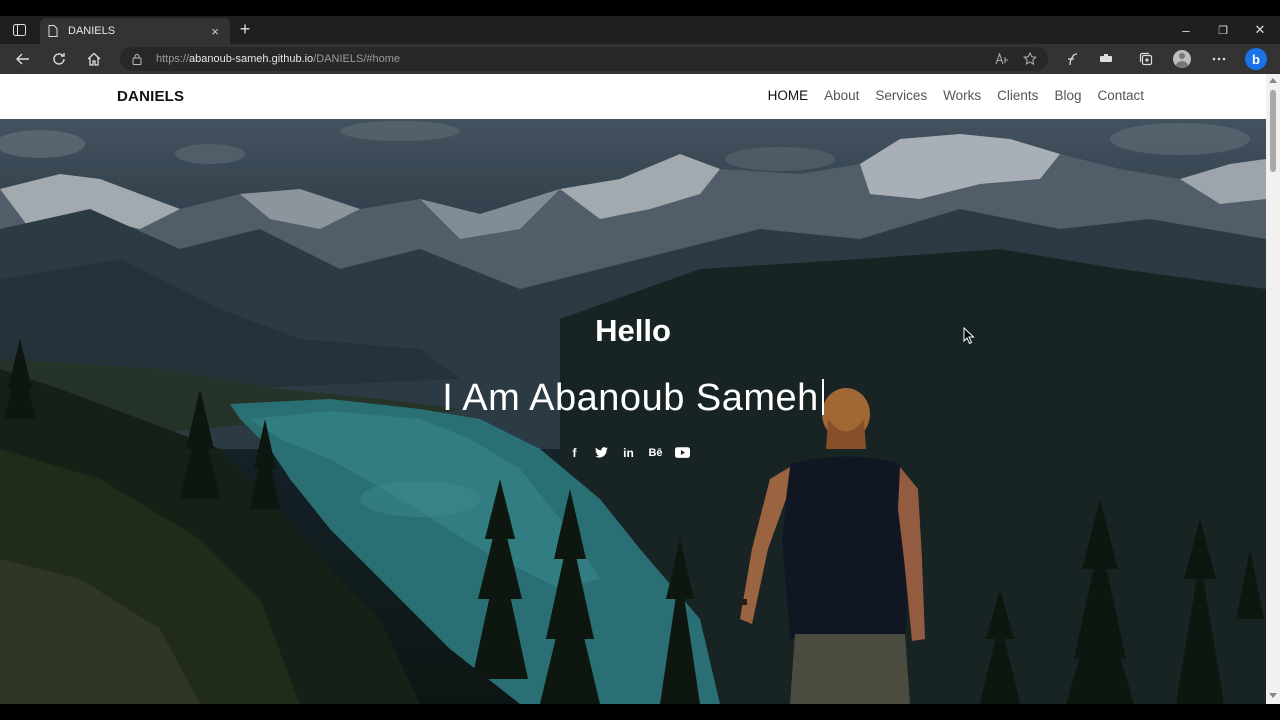  Describe the element at coordinates (54, 31) in the screenshot. I see `page-icon` at that location.